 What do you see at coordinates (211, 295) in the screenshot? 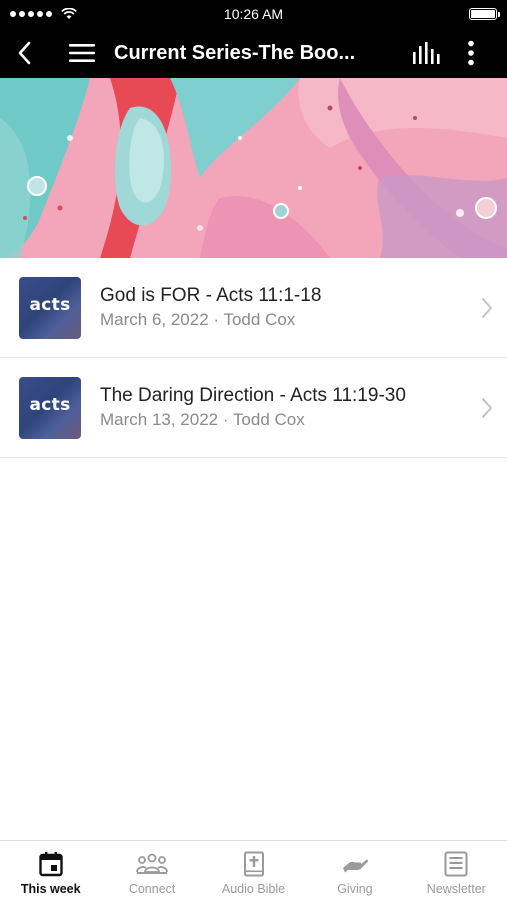
I see `sermon-title: God is FOR - Acts 11:1-18` at bounding box center [211, 295].